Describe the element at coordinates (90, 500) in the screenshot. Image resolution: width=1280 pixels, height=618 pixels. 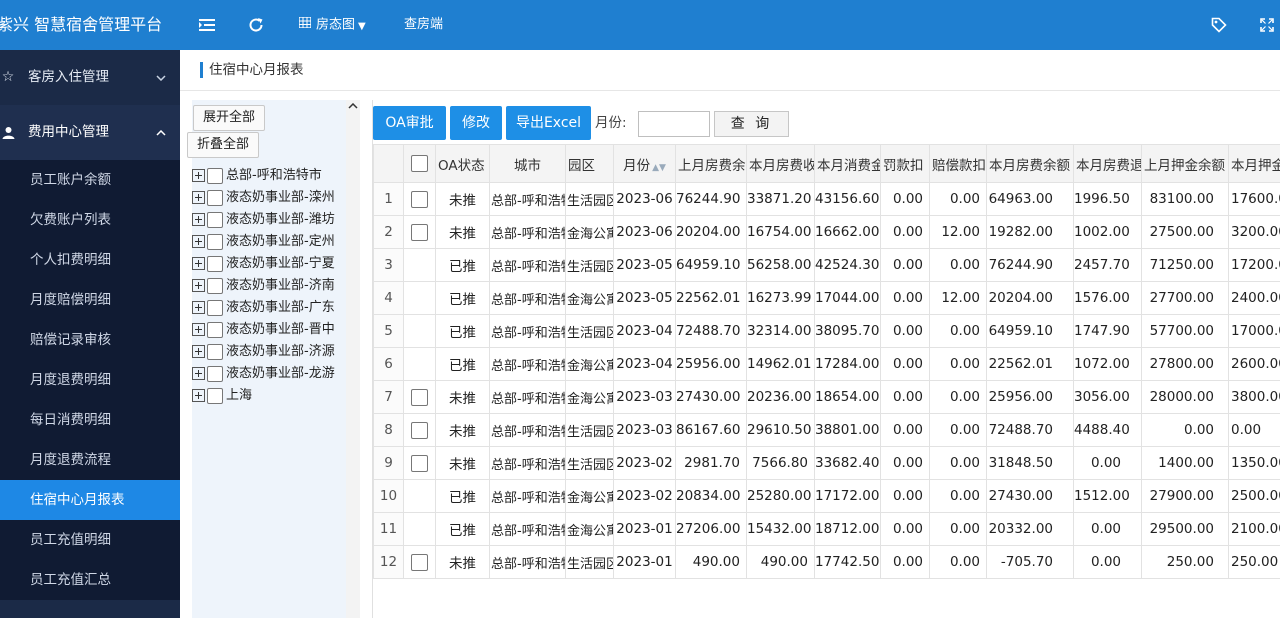
I see `sidebar-item-monthly-report: 住宿中心月报表` at that location.